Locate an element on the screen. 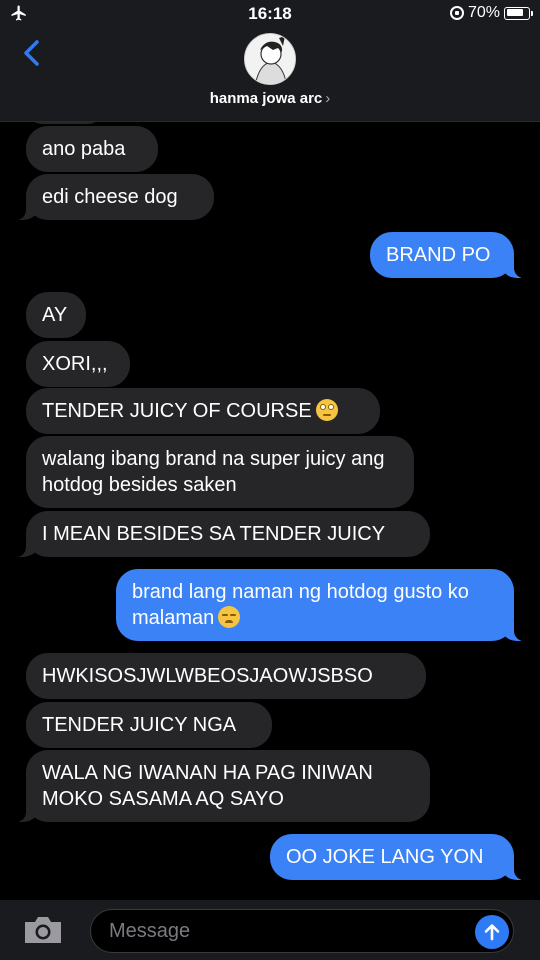 This screenshot has width=540, height=960. message-text-content: TENDER JUICY OF COURSE is located at coordinates (177, 411).